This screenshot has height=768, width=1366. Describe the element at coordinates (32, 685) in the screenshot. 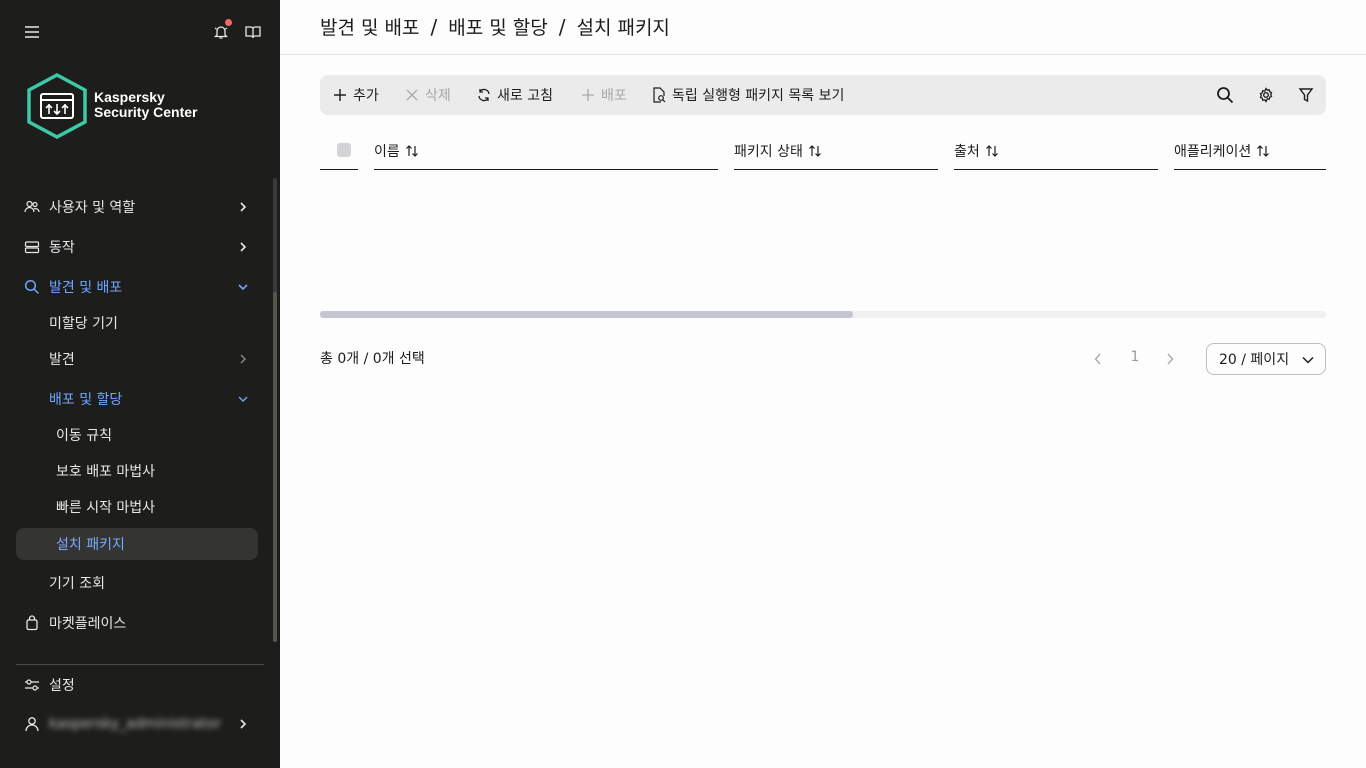

I see `sliders-icon` at that location.